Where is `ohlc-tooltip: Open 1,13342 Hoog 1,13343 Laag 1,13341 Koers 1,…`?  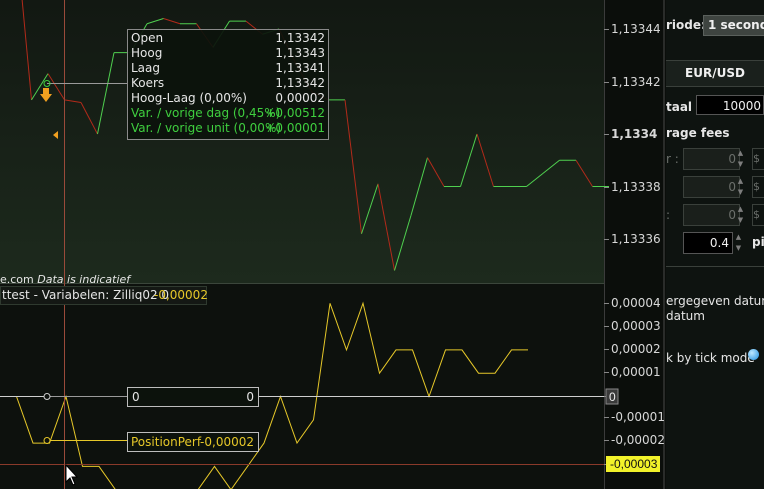
ohlc-tooltip: Open 1,13342 Hoog 1,13343 Laag 1,13341 Koers 1,… is located at coordinates (228, 84).